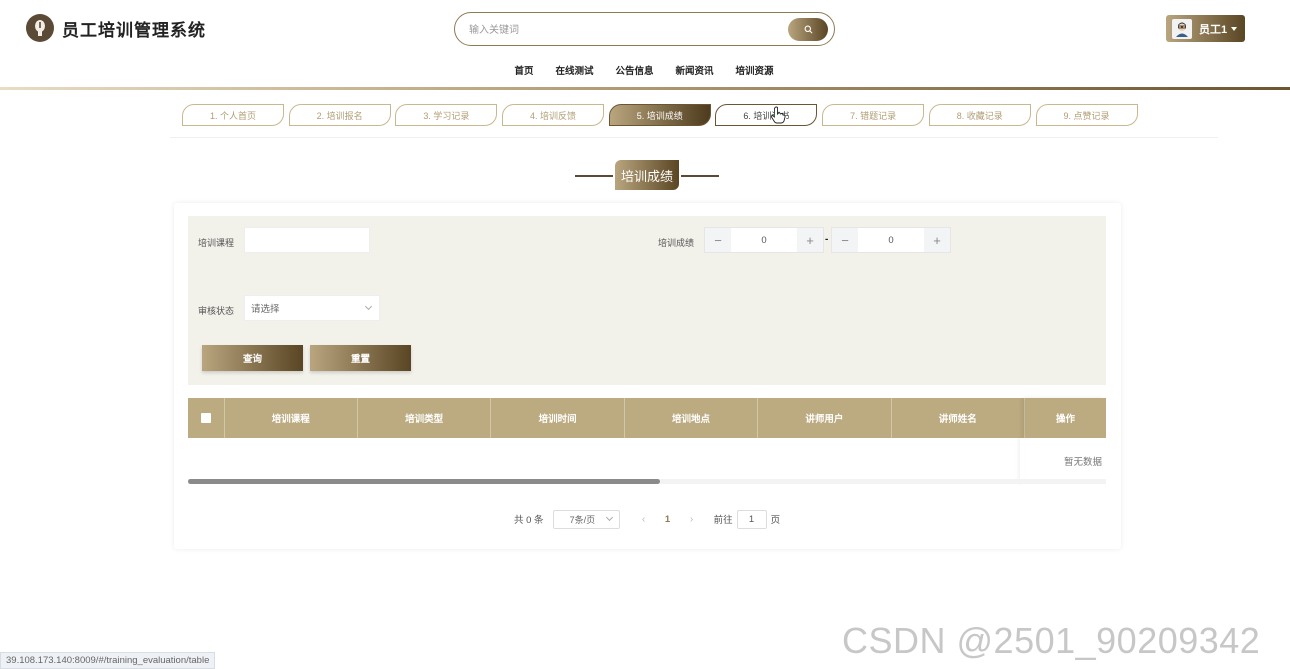 The width and height of the screenshot is (1290, 669). I want to click on page-title: 培训成绩, so click(647, 175).